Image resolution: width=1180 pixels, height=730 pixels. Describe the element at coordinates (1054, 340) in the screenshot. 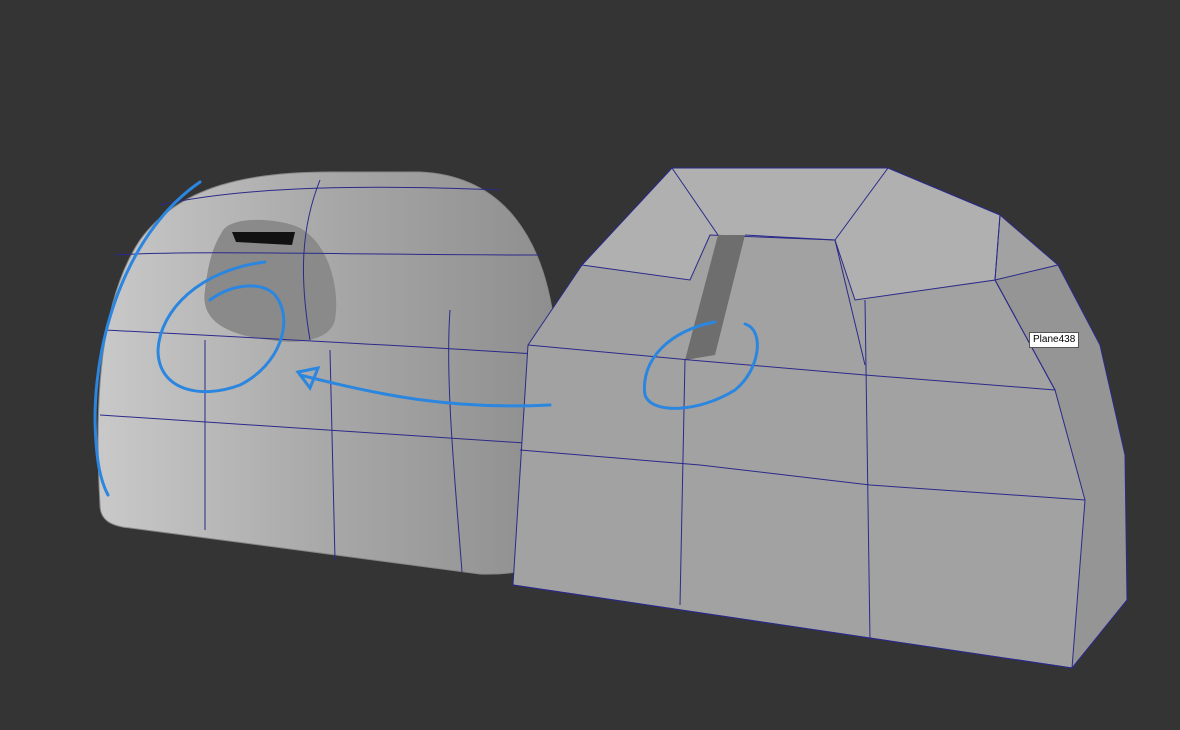

I see `object-name-tooltip: Plane438` at that location.